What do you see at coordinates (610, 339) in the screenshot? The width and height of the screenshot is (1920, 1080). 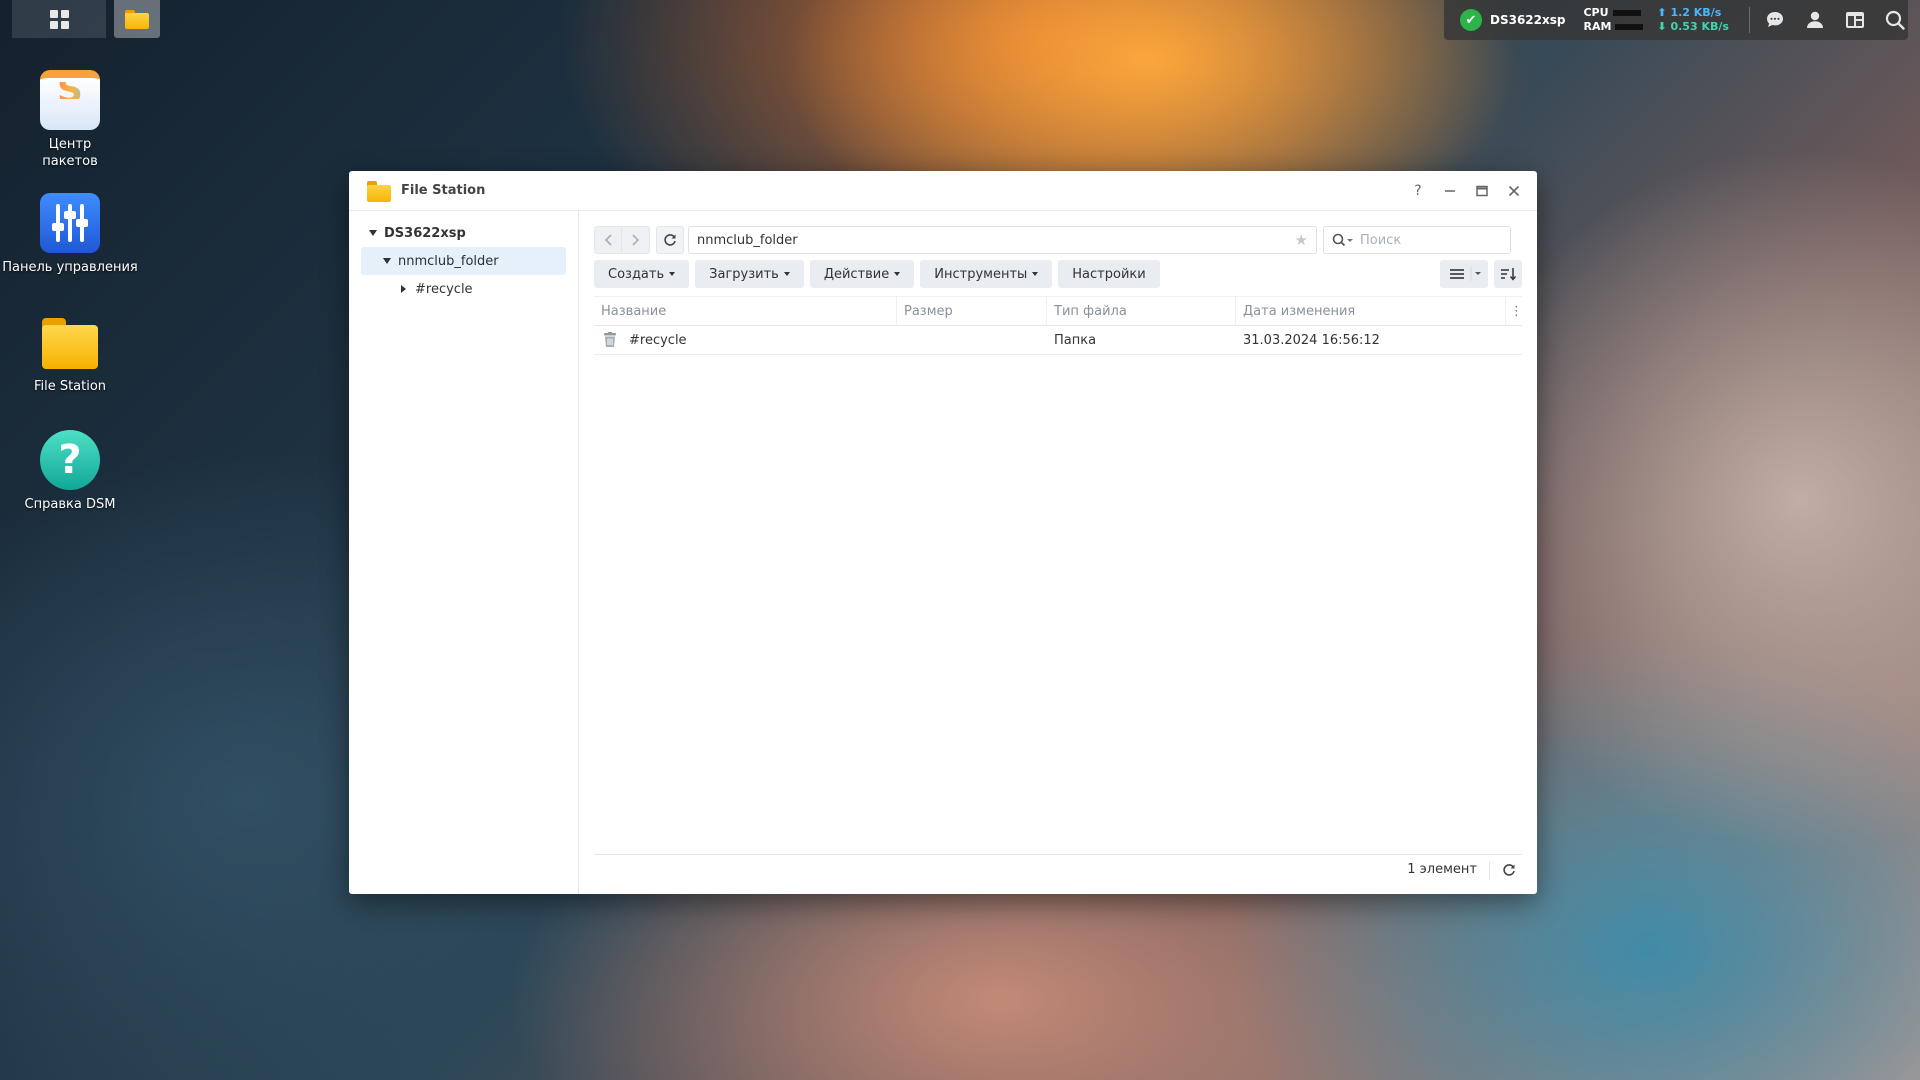 I see `trash-icon` at bounding box center [610, 339].